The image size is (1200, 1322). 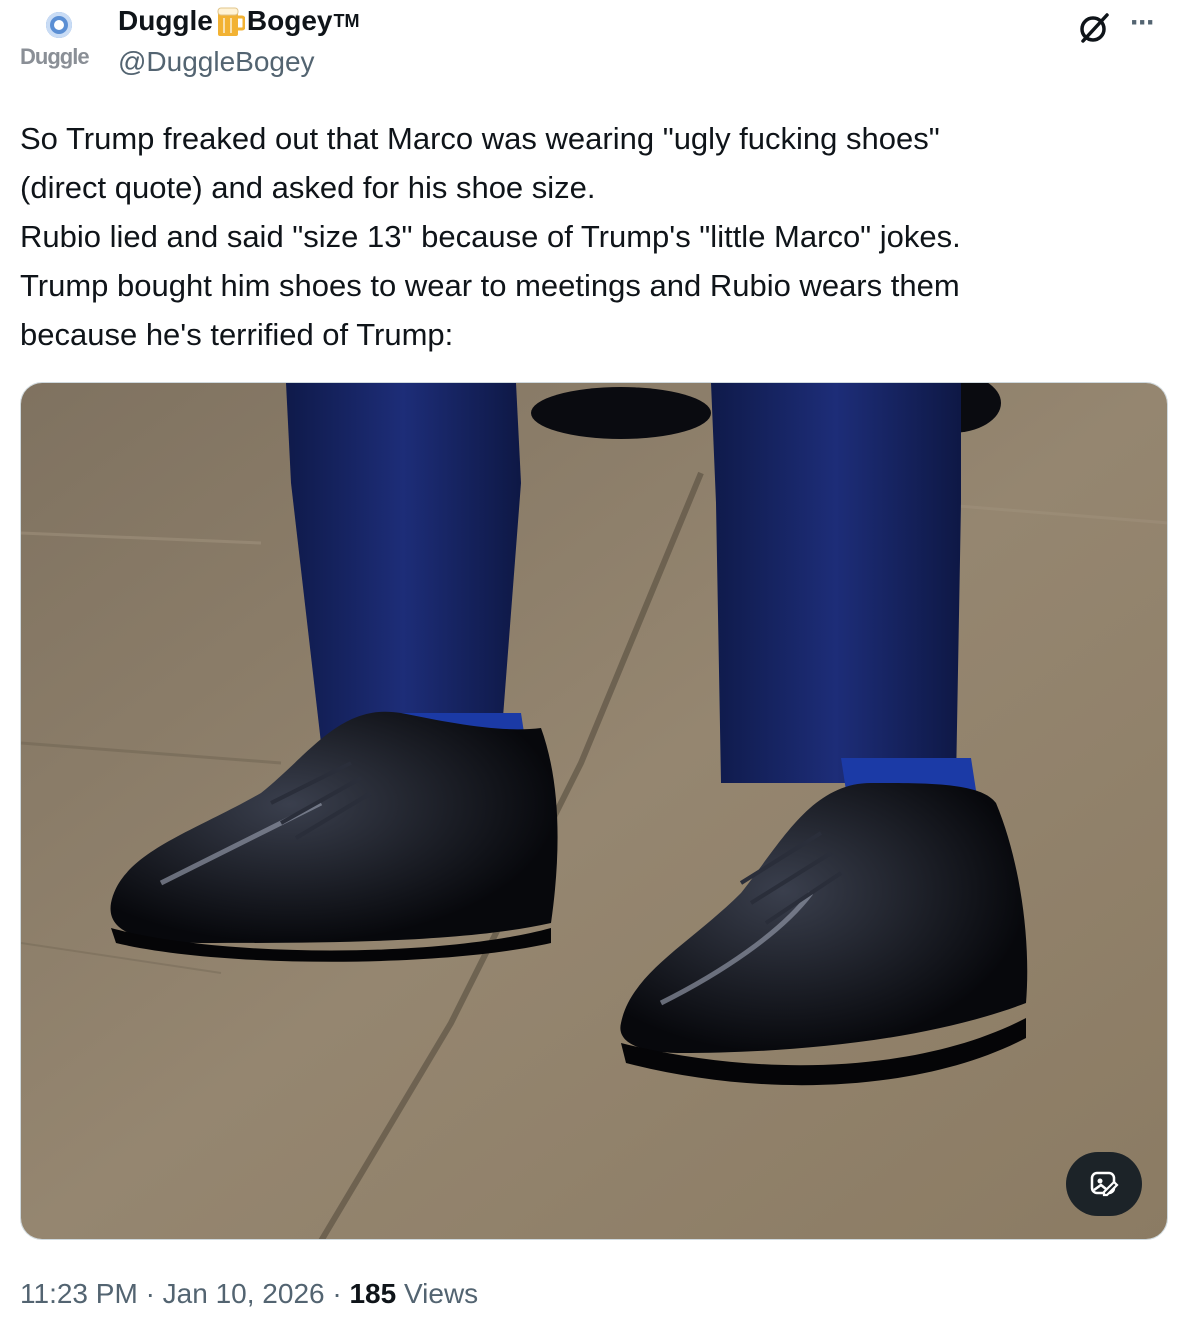 I want to click on image-edit-icon, so click(x=1104, y=1184).